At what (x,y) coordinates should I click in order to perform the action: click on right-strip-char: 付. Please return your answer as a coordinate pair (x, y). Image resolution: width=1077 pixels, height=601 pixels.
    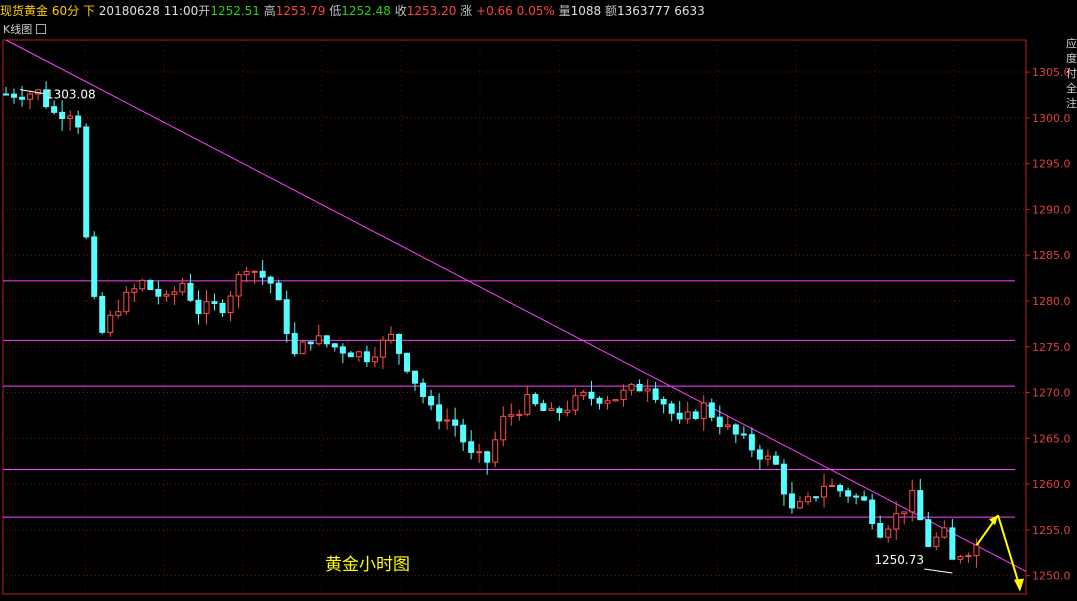
    Looking at the image, I should click on (1071, 73).